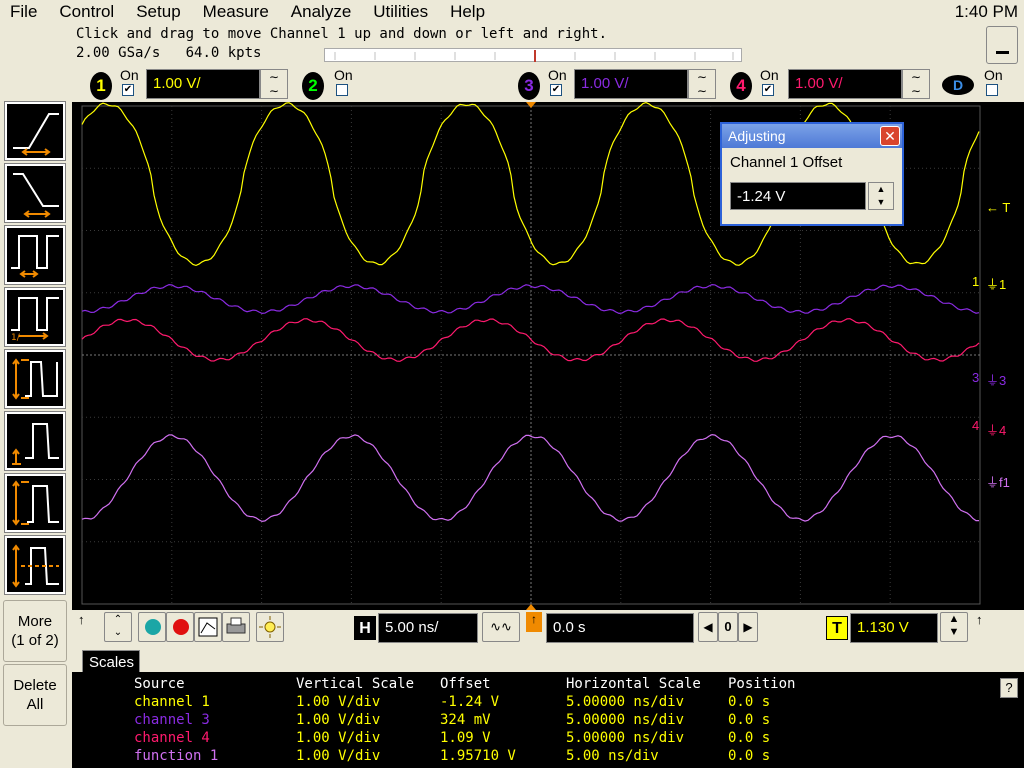  Describe the element at coordinates (35, 695) in the screenshot. I see `delete-all-button: Delete All` at that location.